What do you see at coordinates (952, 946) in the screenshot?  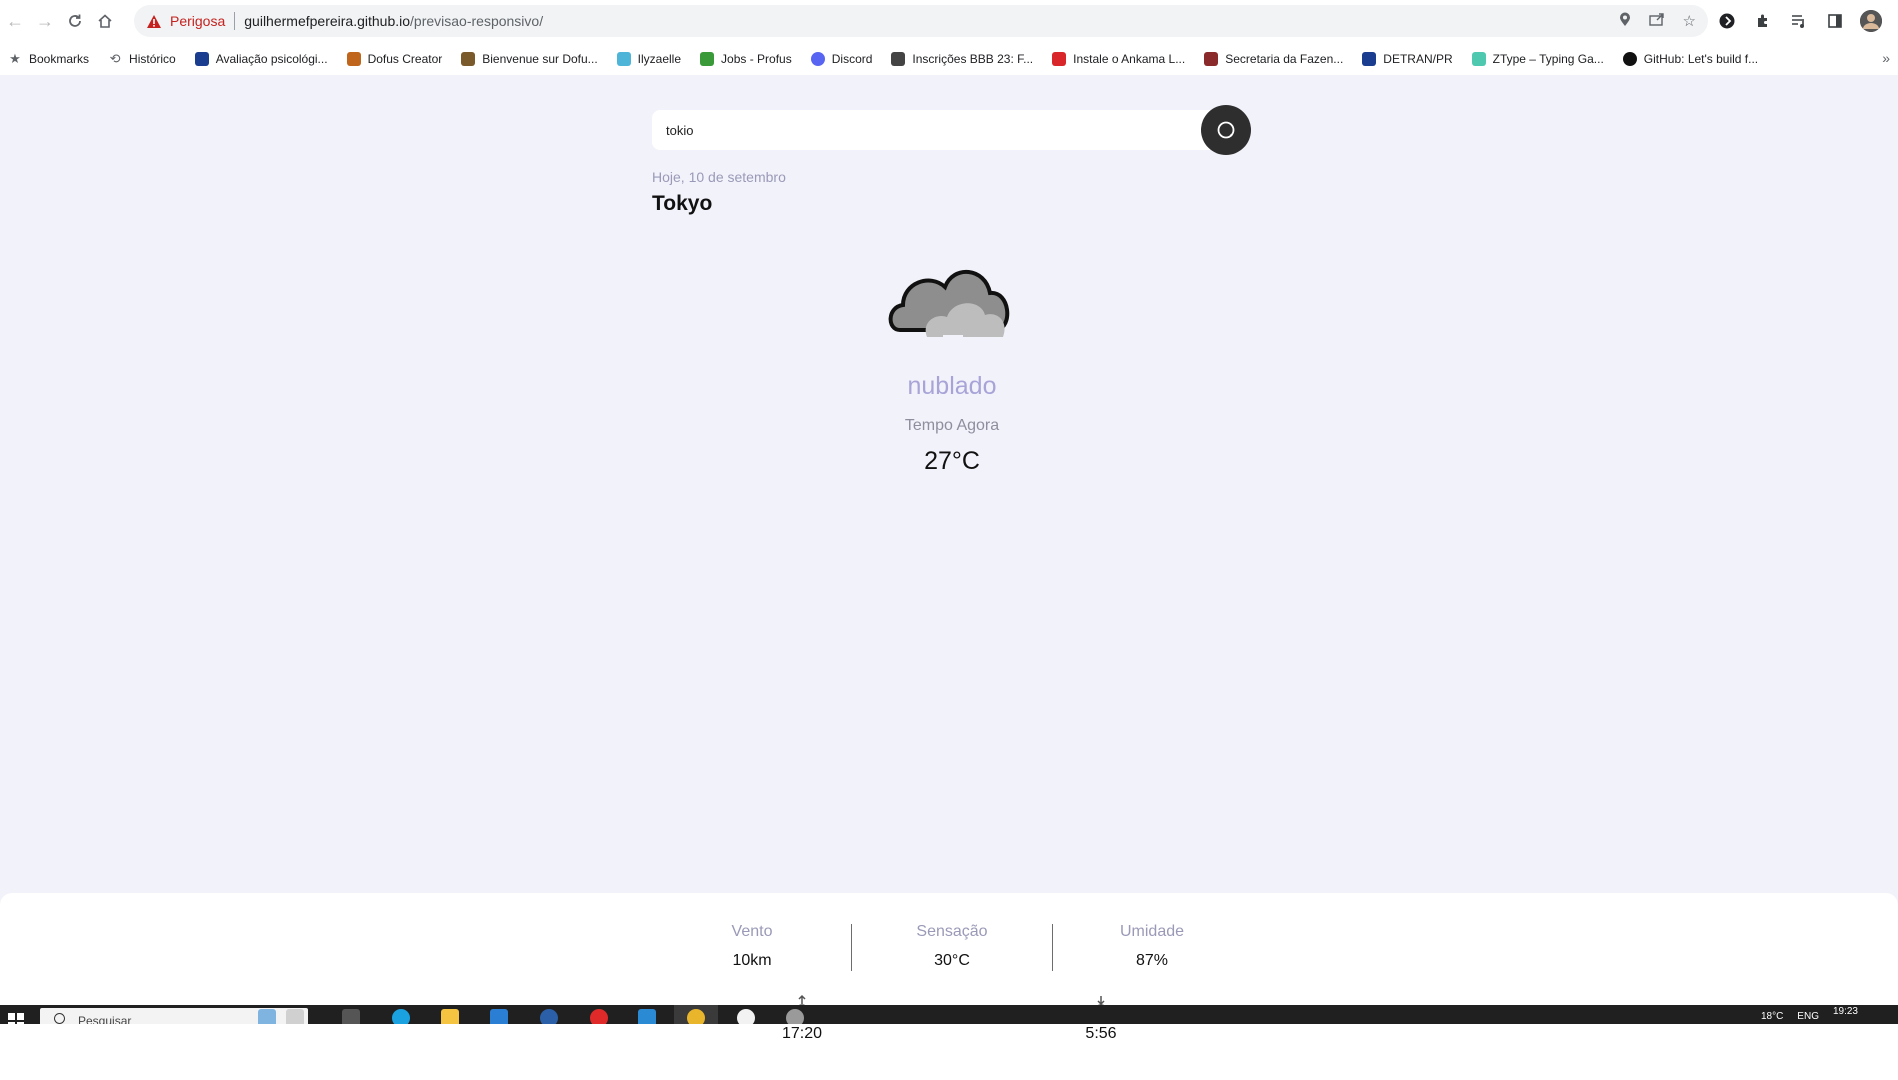 I see `feels-like-stat: Sensação 30°C` at bounding box center [952, 946].